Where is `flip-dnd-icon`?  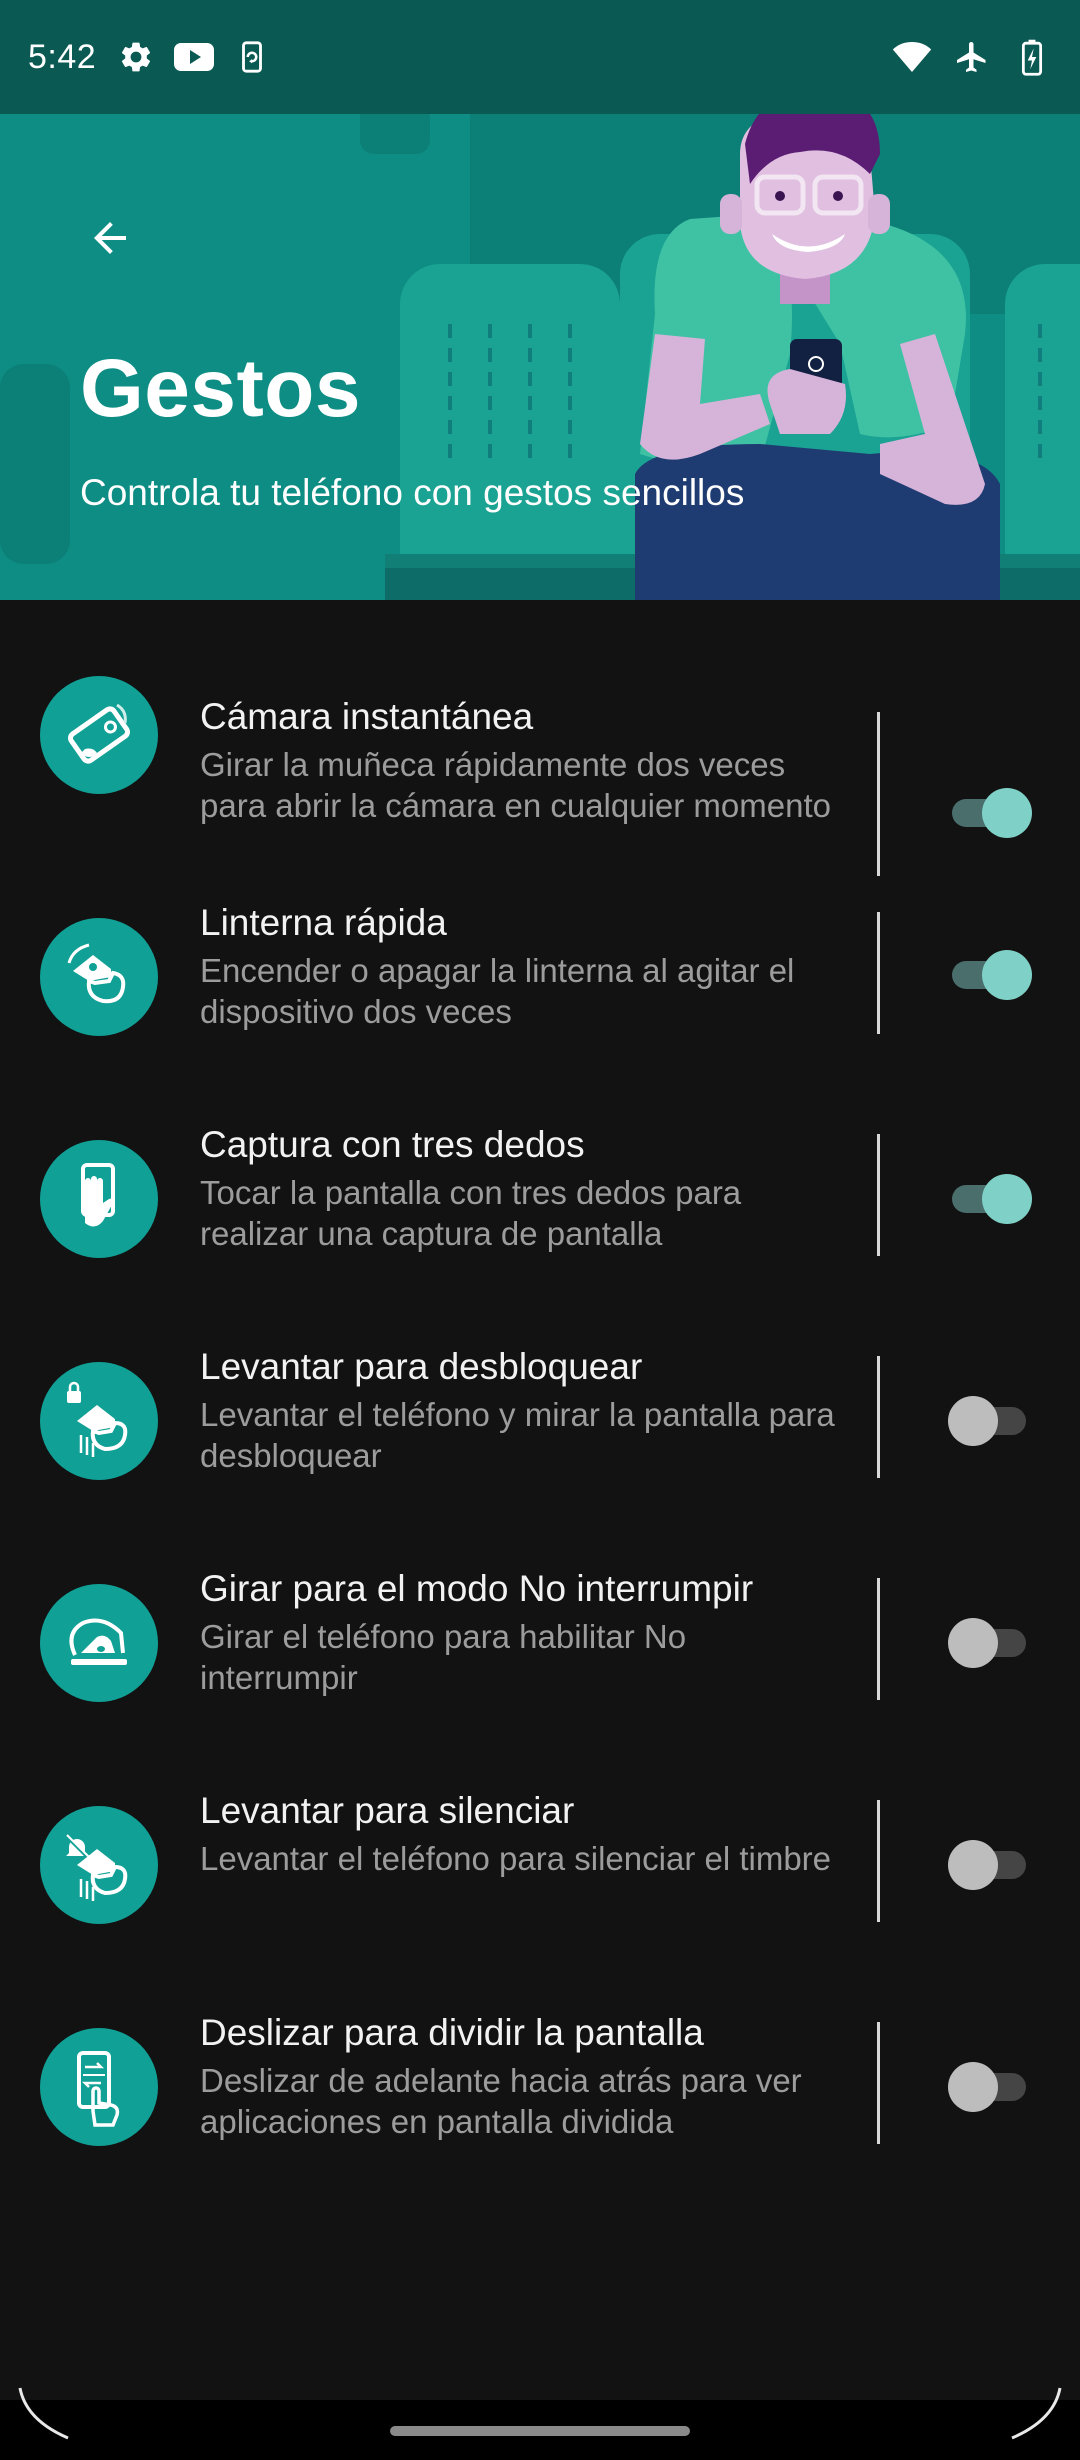 flip-dnd-icon is located at coordinates (99, 1643).